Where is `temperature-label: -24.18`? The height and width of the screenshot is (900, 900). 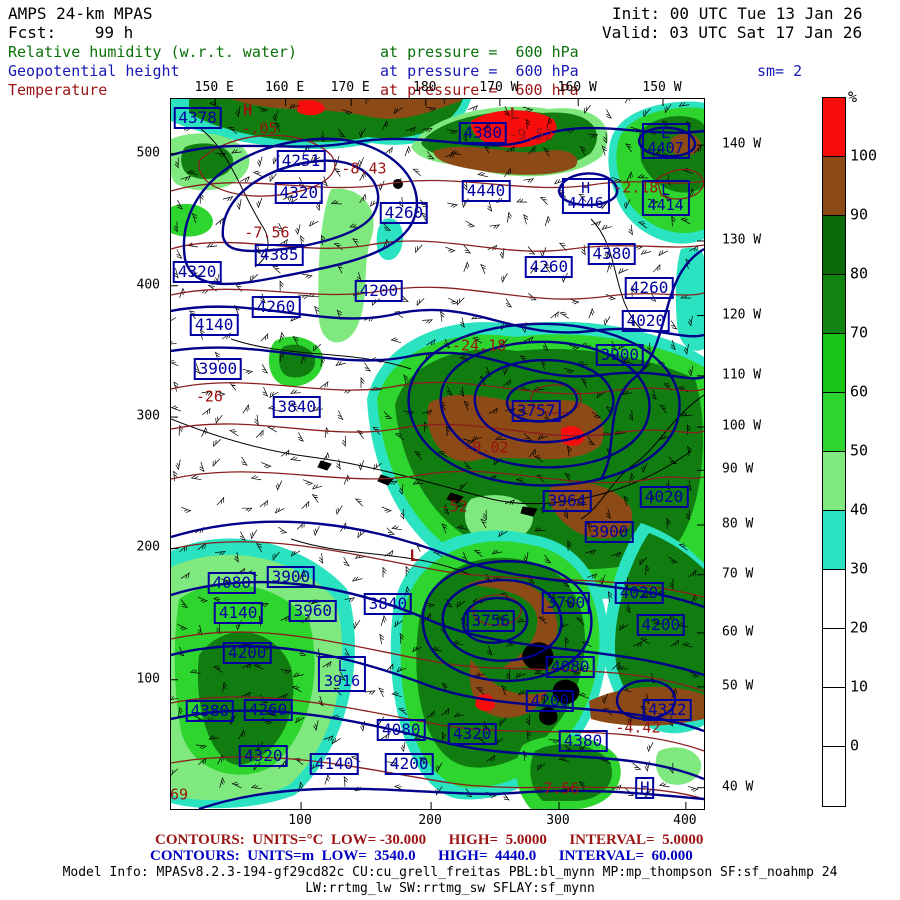 temperature-label: -24.18 is located at coordinates (479, 345).